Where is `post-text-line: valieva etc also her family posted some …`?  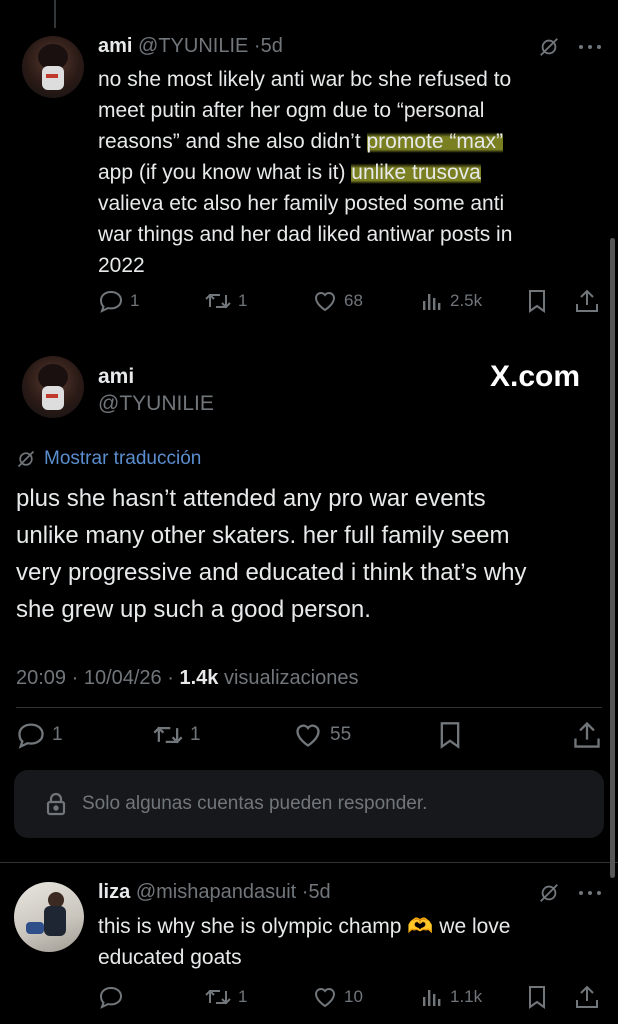 post-text-line: valieva etc also her family posted some … is located at coordinates (301, 203).